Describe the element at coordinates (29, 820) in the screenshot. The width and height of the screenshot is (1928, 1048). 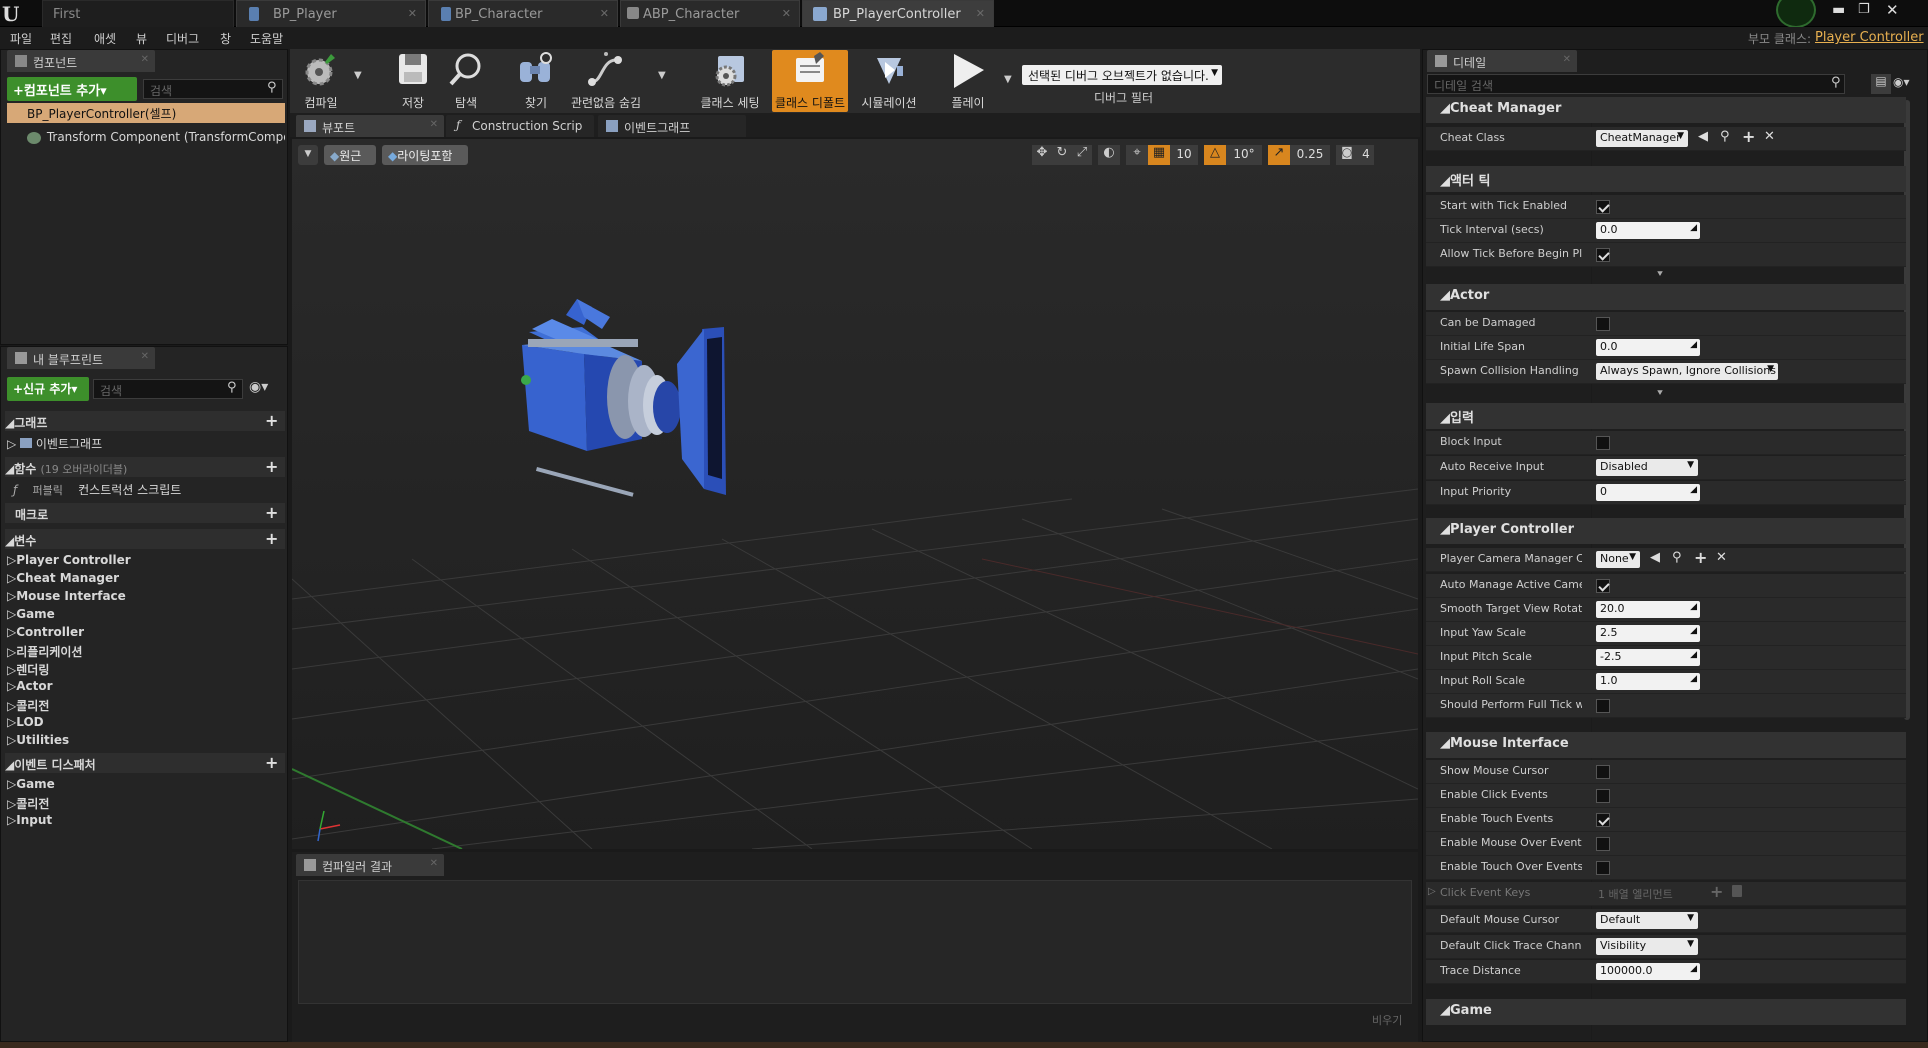
I see `dispatcher-category: ▷Input` at that location.